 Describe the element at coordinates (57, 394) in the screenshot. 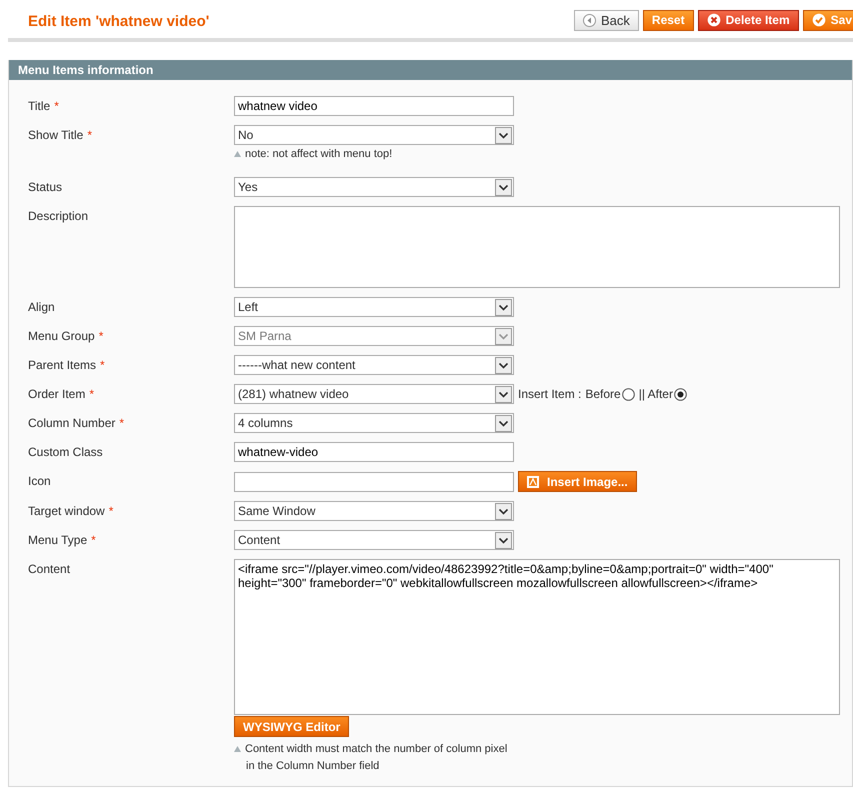

I see `field-label: Order Item` at that location.